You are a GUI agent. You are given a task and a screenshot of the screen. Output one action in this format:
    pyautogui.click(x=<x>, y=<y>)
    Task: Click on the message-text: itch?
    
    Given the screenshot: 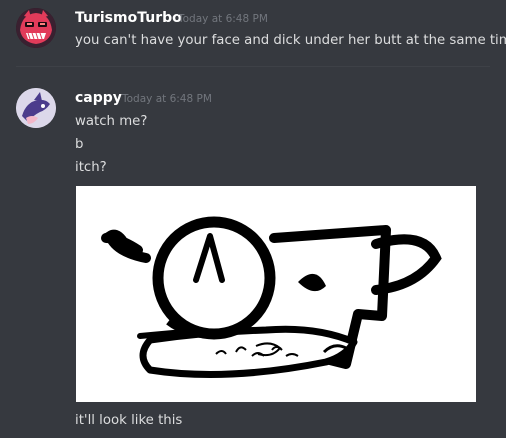 What is the action you would take?
    pyautogui.click(x=91, y=167)
    